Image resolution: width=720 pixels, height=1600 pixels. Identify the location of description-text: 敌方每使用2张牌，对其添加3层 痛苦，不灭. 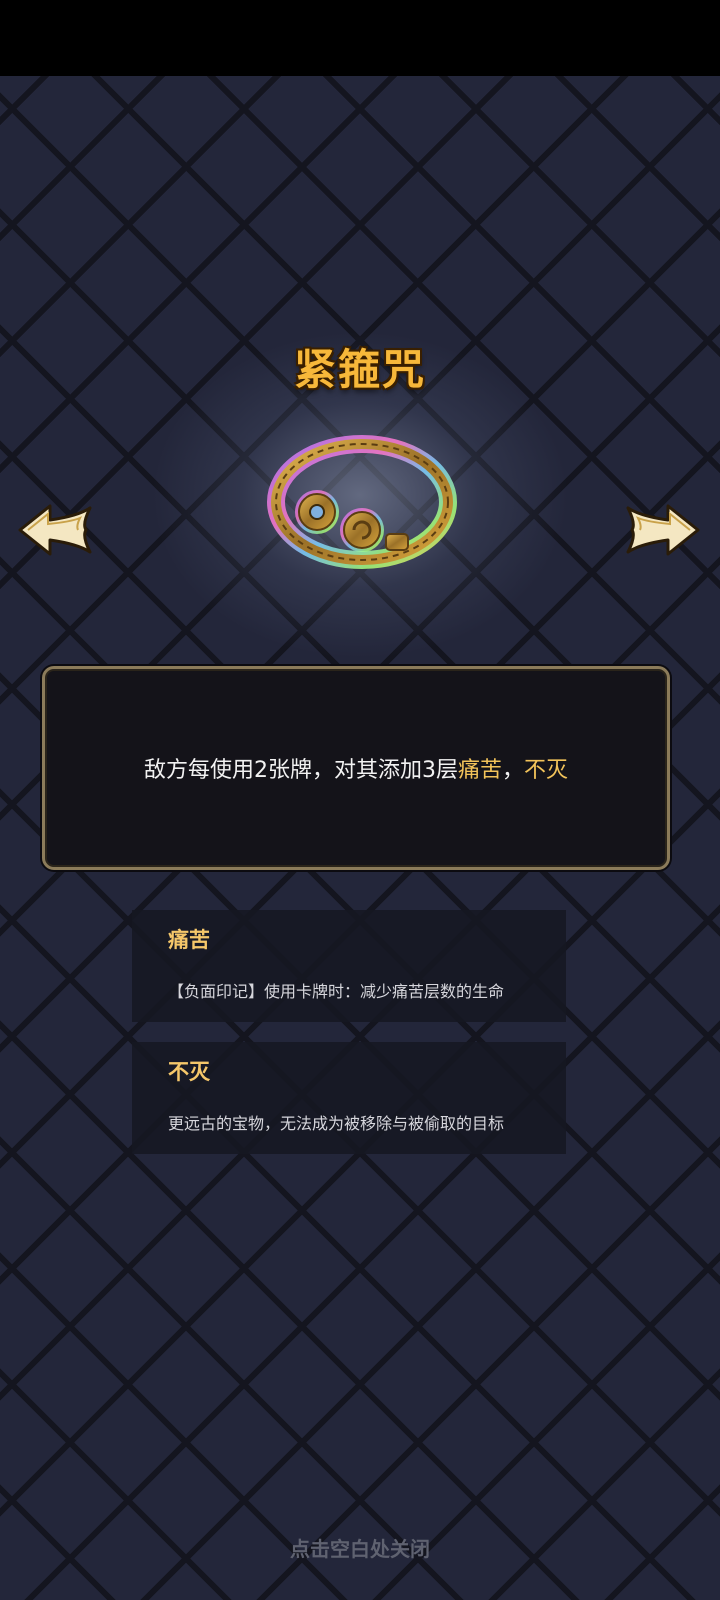
(356, 768).